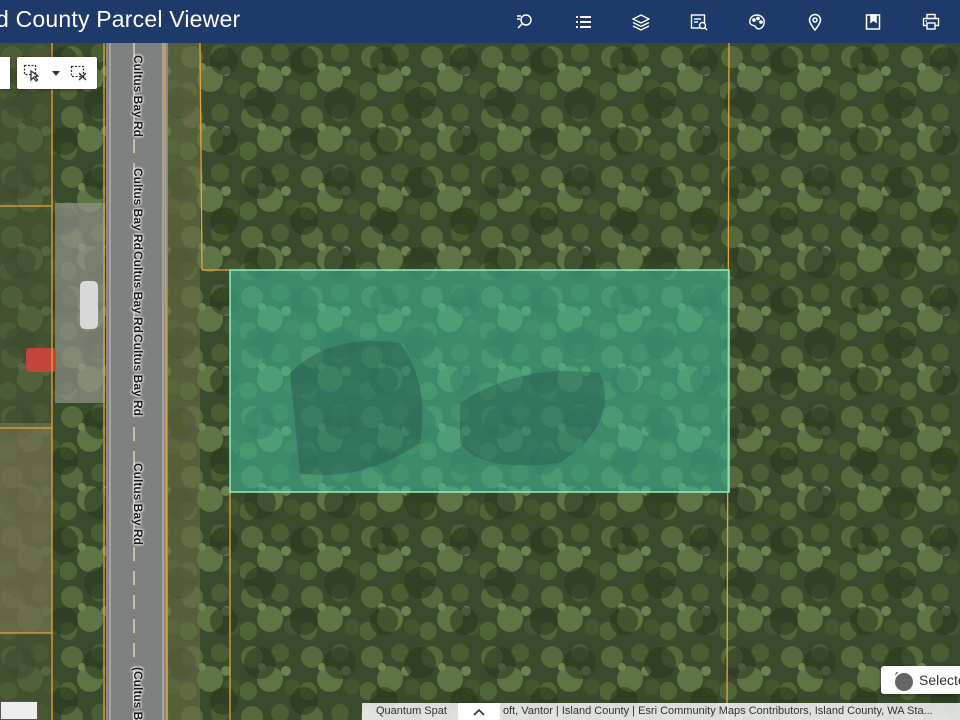 The image size is (960, 720). I want to click on overlay-badge, so click(904, 682).